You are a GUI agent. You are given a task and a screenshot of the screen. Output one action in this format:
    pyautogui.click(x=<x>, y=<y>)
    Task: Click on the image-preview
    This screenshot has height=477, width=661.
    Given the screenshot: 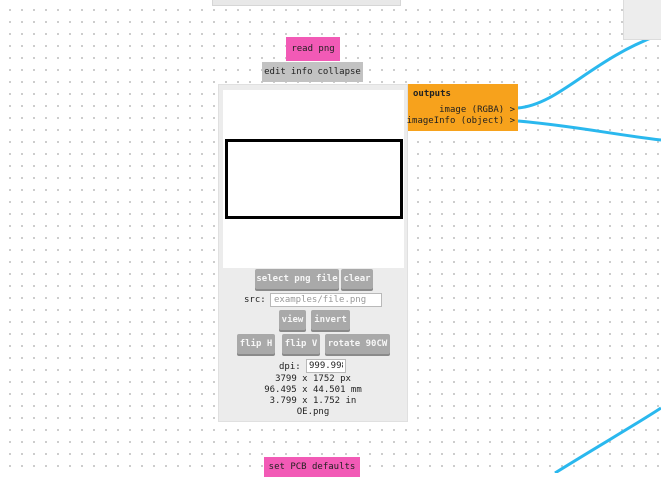 What is the action you would take?
    pyautogui.click(x=313, y=179)
    